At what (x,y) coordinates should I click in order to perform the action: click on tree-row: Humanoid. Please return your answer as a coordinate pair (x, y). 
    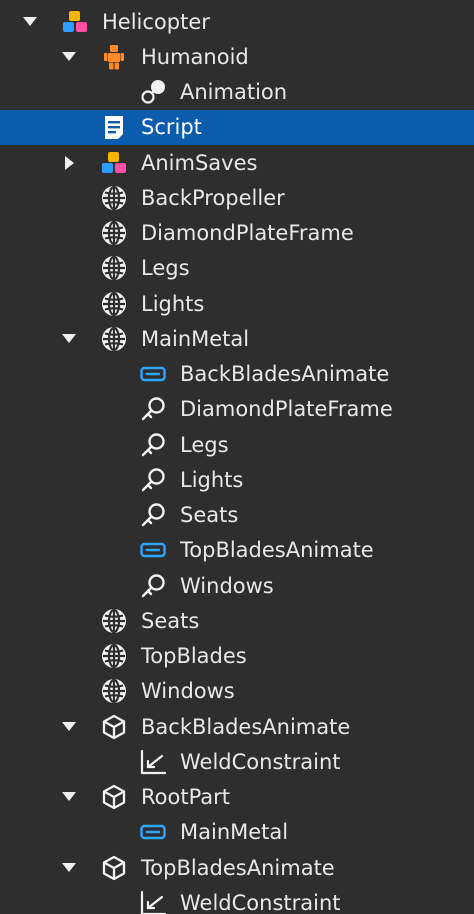
    Looking at the image, I should click on (237, 56).